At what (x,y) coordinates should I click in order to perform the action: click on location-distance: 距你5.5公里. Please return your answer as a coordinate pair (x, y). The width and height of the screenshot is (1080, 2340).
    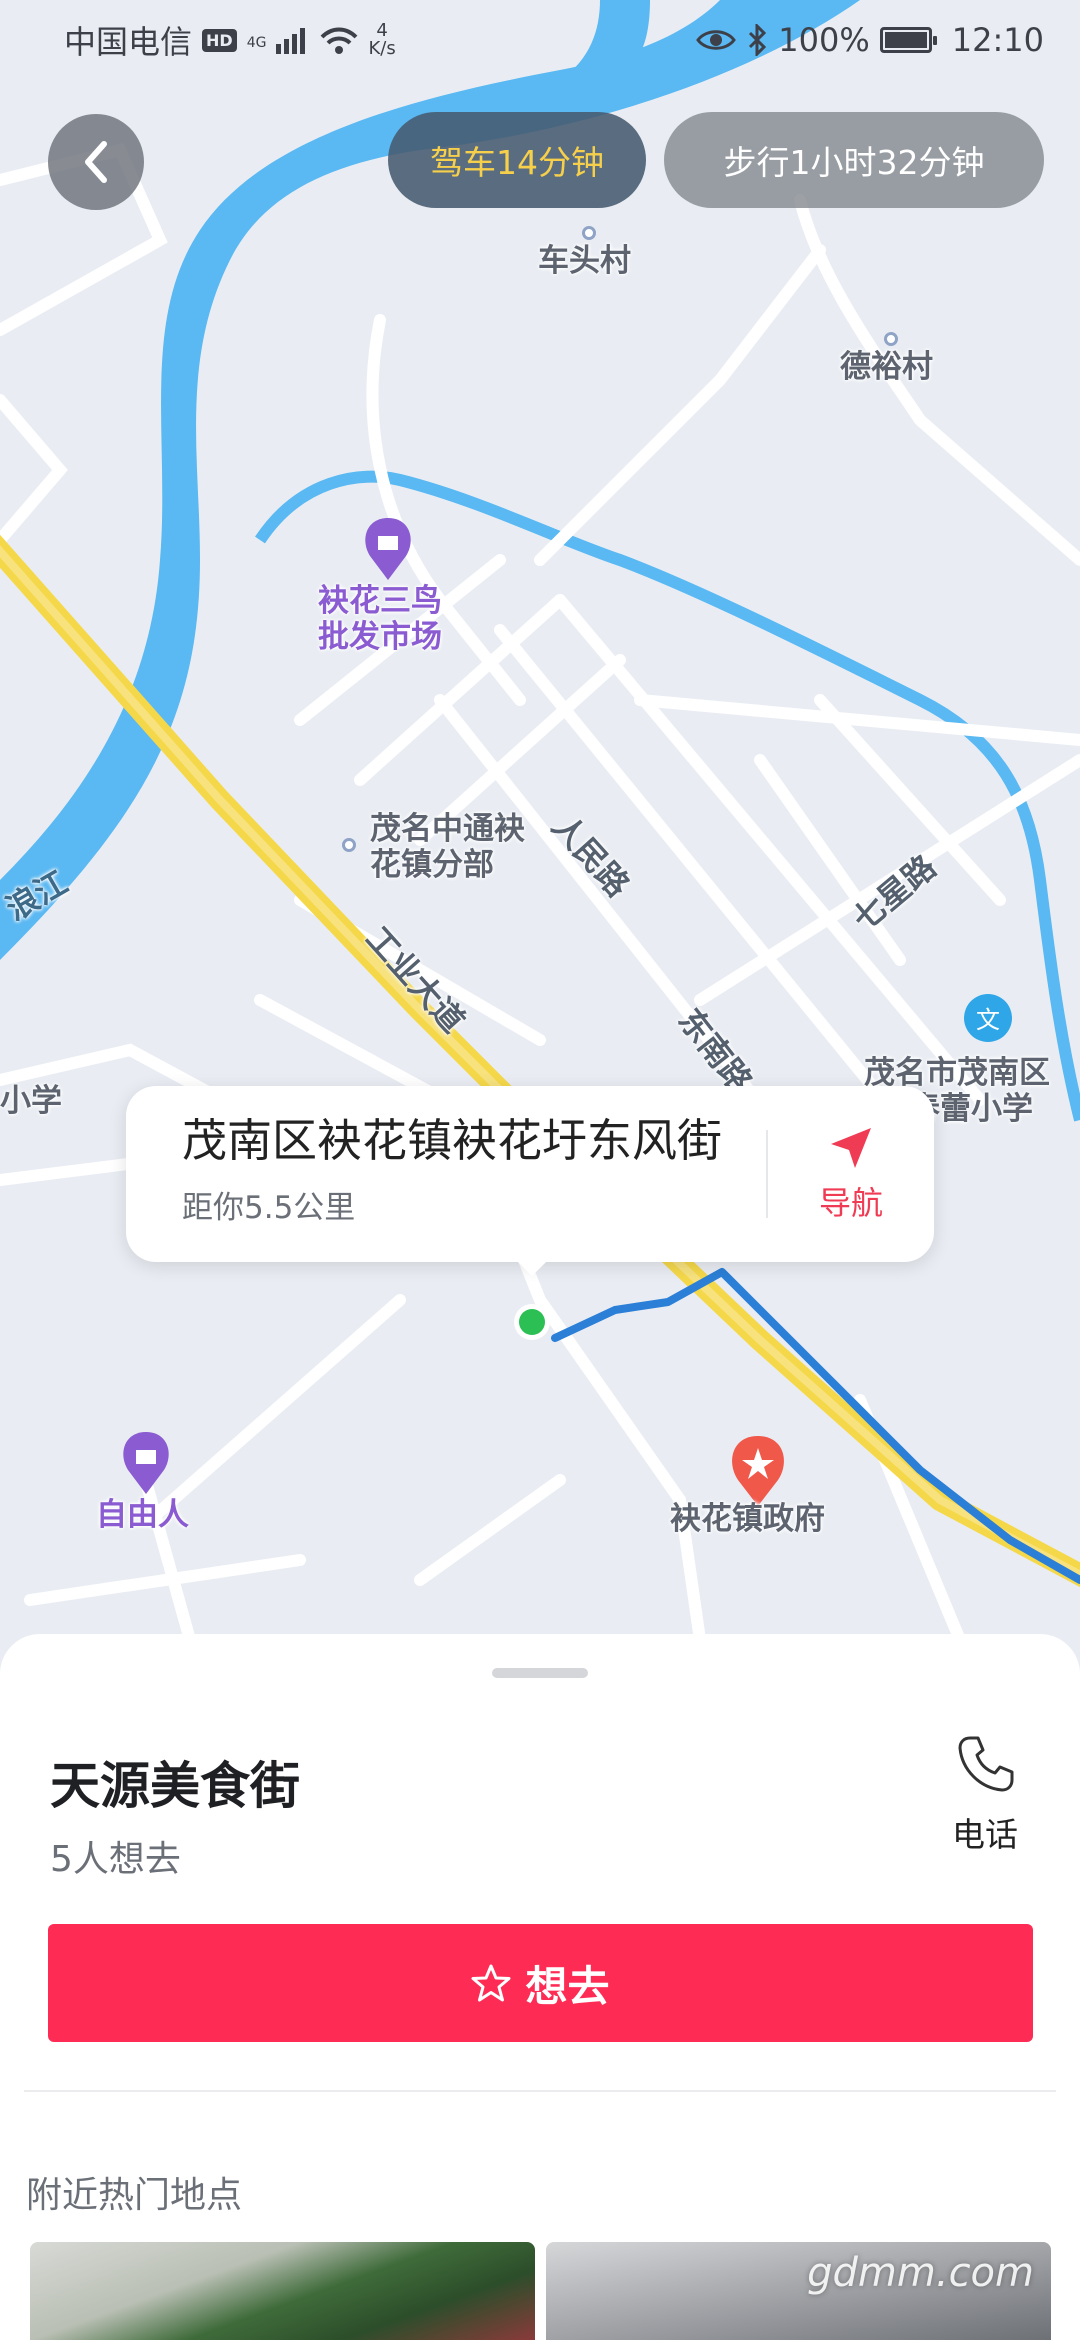
    Looking at the image, I should click on (269, 1208).